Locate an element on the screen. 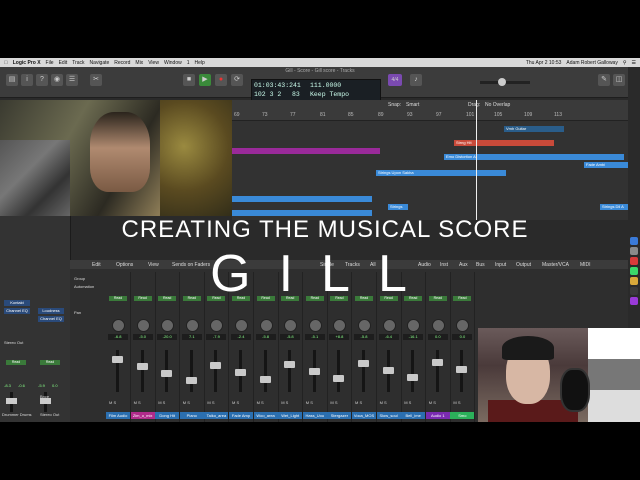 The image size is (640, 480). output-label: Stereo Out is located at coordinates (13, 342).